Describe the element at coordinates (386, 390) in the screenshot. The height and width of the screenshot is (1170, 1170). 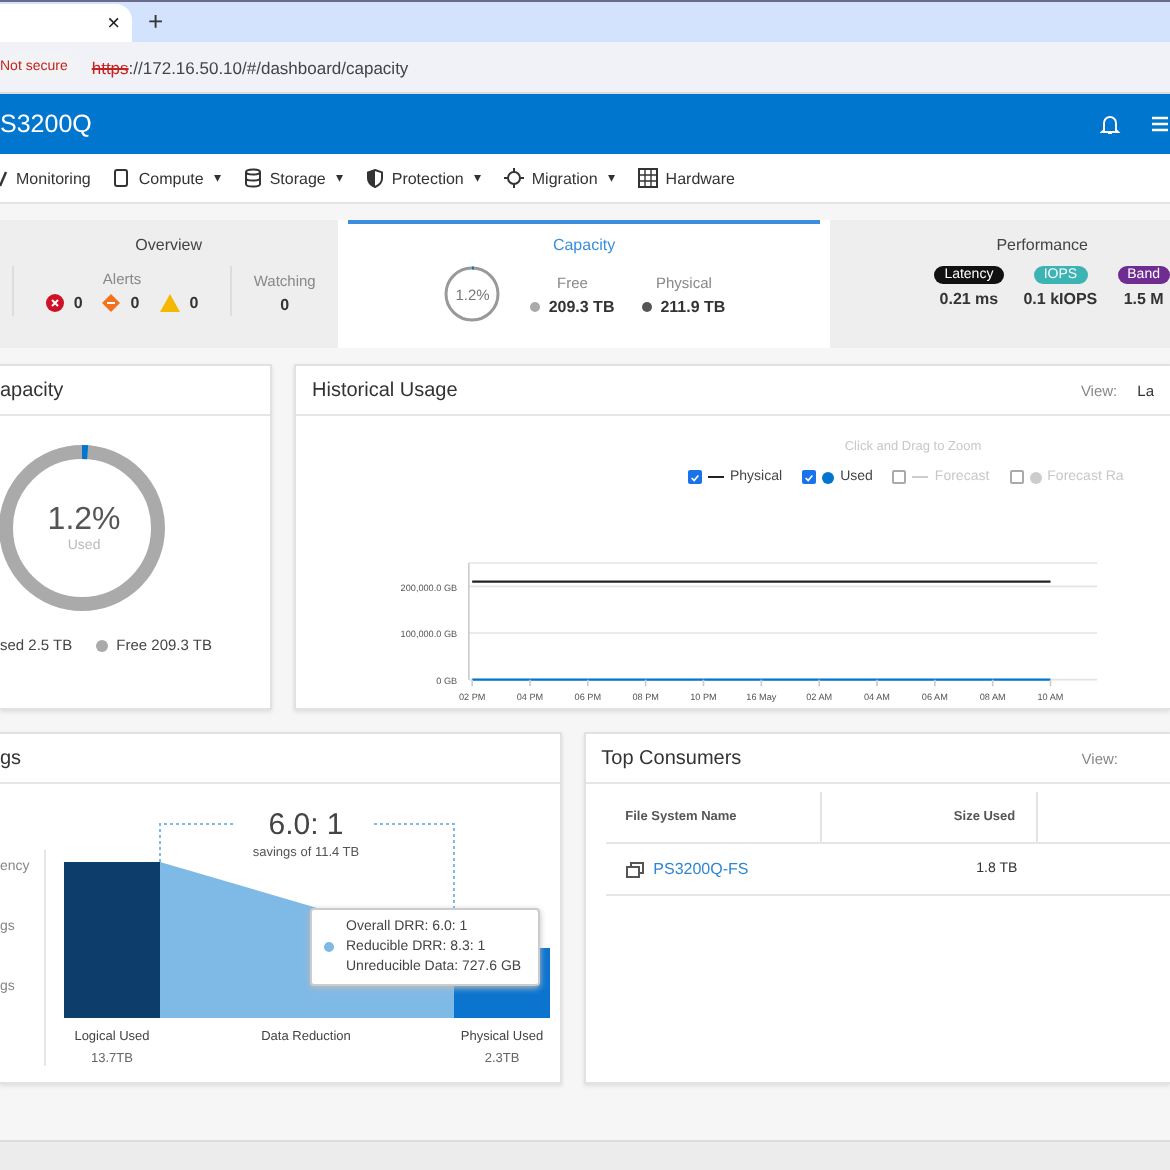
I see `card-title: Historical Usage` at that location.